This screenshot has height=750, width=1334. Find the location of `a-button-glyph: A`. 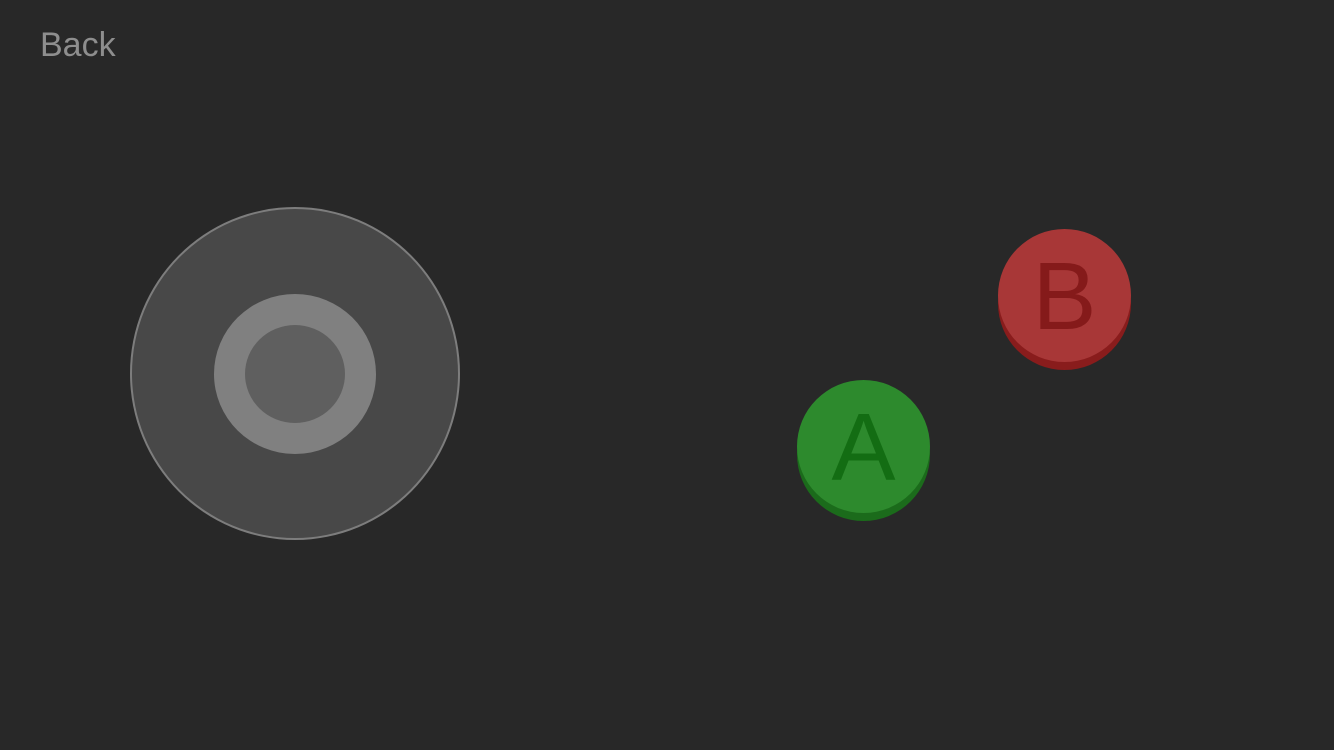

a-button-glyph: A is located at coordinates (863, 447).